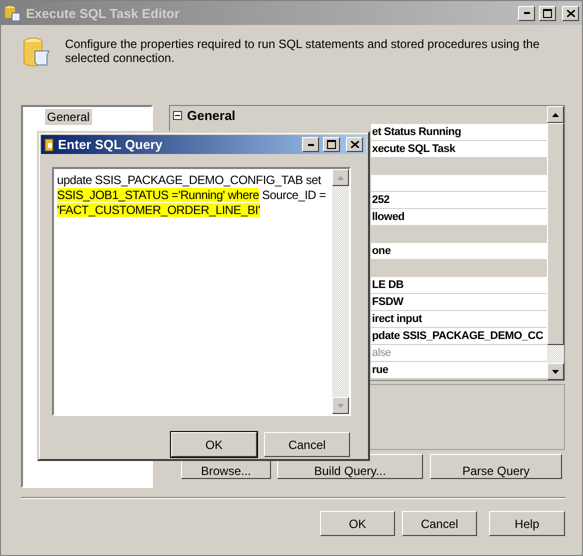 The image size is (583, 556). I want to click on property-value: rue, so click(459, 370).